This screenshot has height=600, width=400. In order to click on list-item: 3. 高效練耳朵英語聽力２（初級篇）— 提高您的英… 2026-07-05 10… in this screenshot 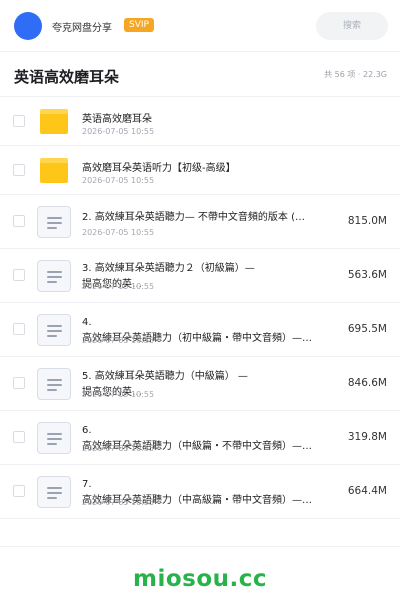, I will do `click(200, 276)`.